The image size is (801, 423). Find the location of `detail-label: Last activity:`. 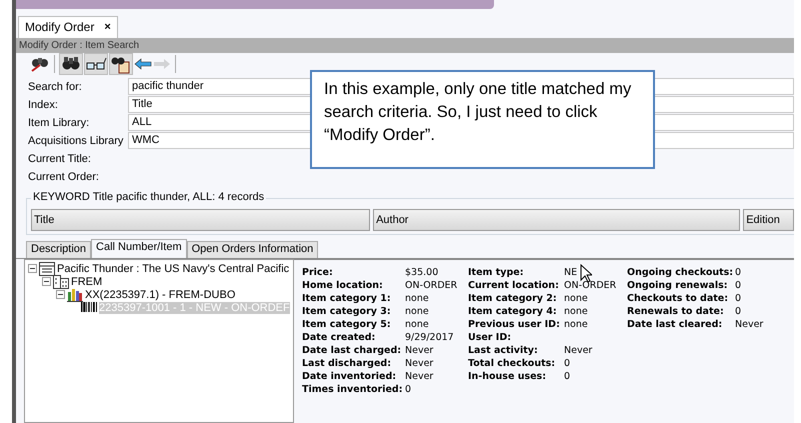

detail-label: Last activity: is located at coordinates (503, 351).